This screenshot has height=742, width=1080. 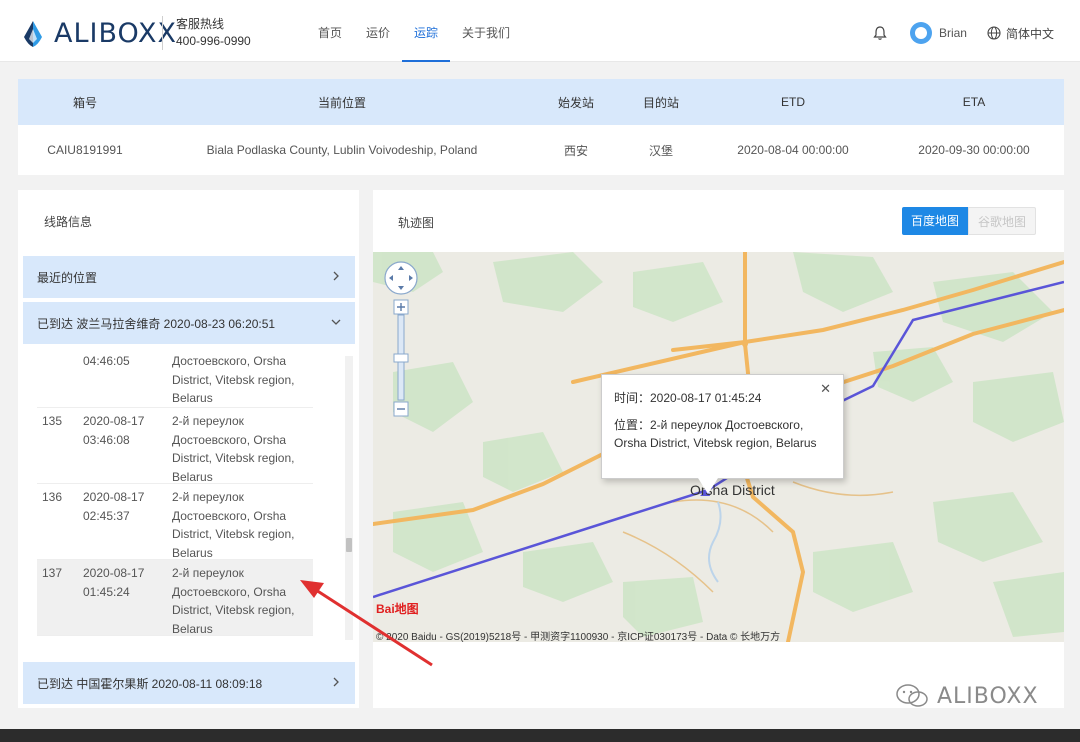 What do you see at coordinates (988, 696) in the screenshot?
I see `watermark-text: ALIBOXX` at bounding box center [988, 696].